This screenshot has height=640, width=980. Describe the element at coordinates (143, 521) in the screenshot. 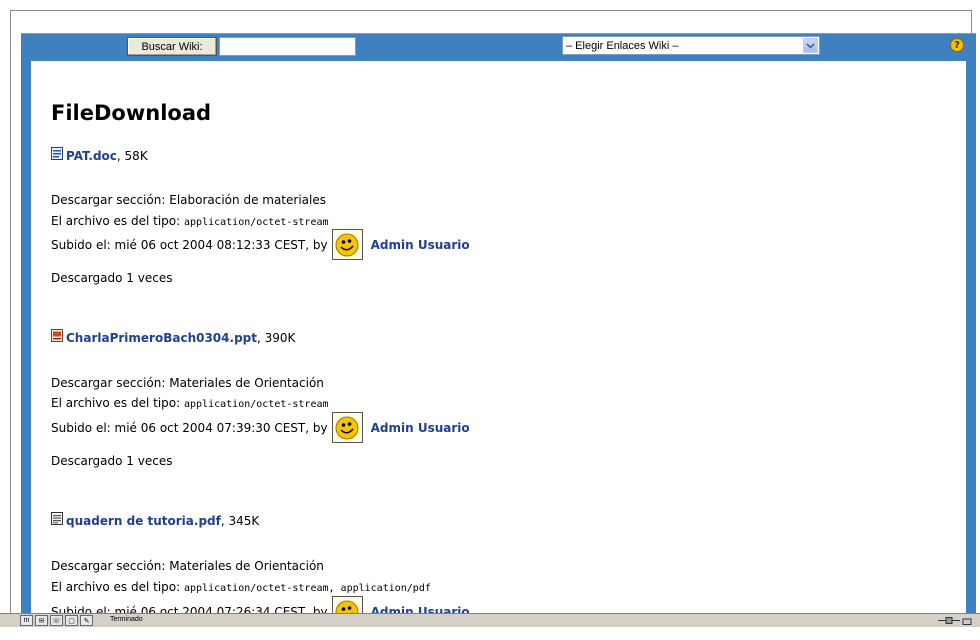

I see `file-download-link: quadern de tutoria.pdf` at that location.